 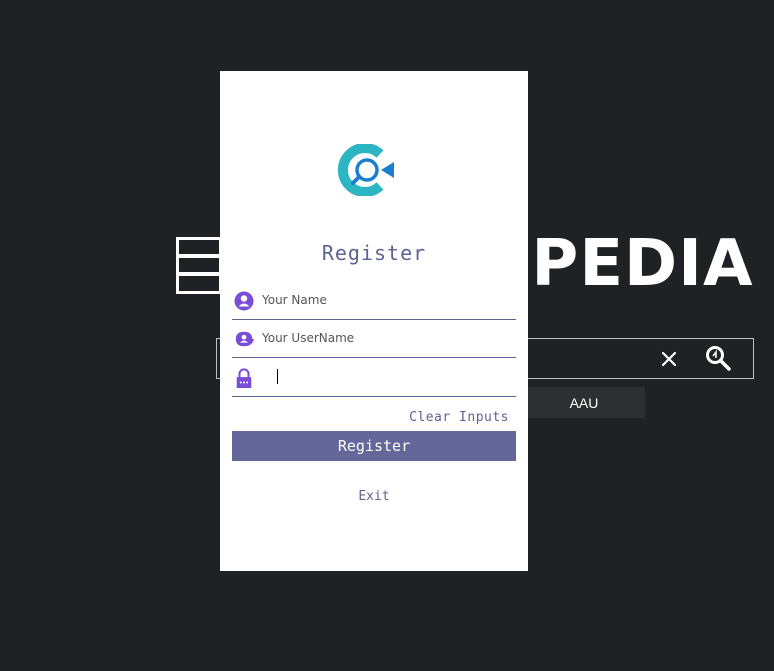 What do you see at coordinates (584, 402) in the screenshot?
I see `tag-button: AAU` at bounding box center [584, 402].